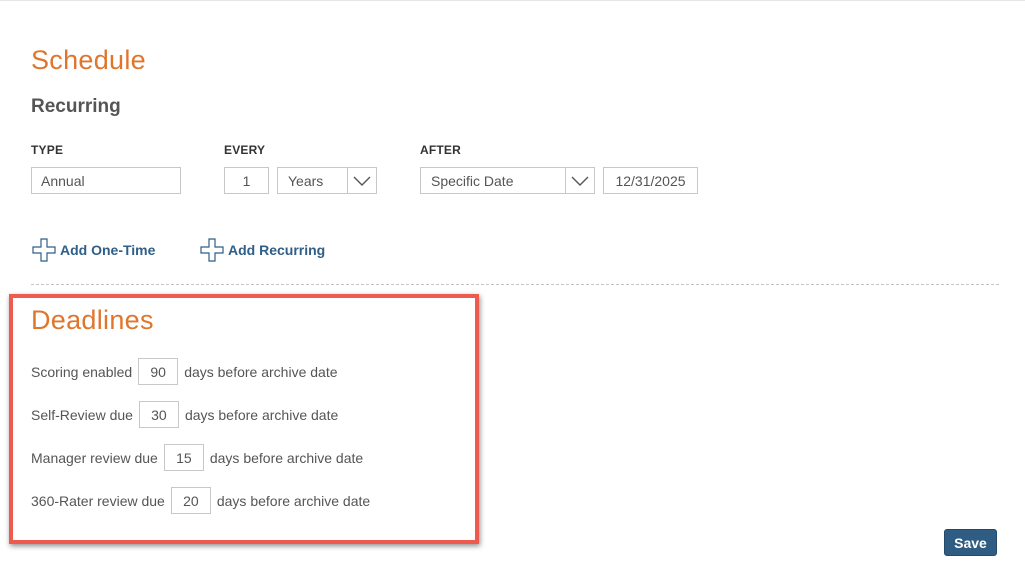  What do you see at coordinates (183, 457) in the screenshot?
I see `manager-review-days-input` at bounding box center [183, 457].